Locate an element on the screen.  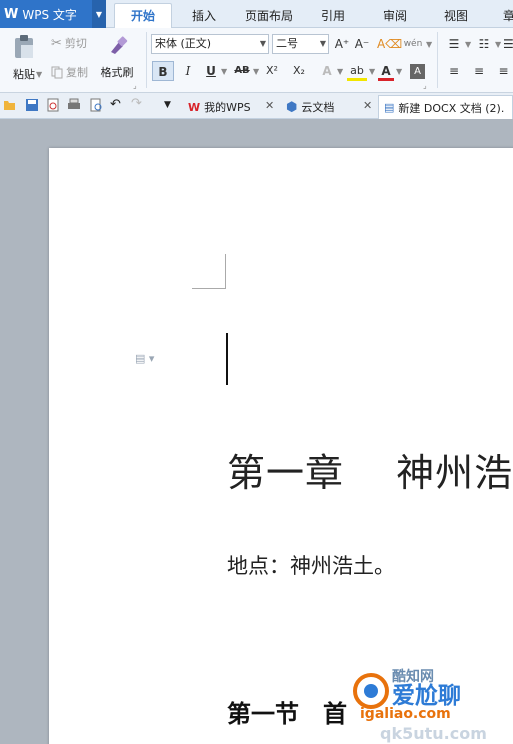
wps-logo-icon: W is located at coordinates (11, 14).